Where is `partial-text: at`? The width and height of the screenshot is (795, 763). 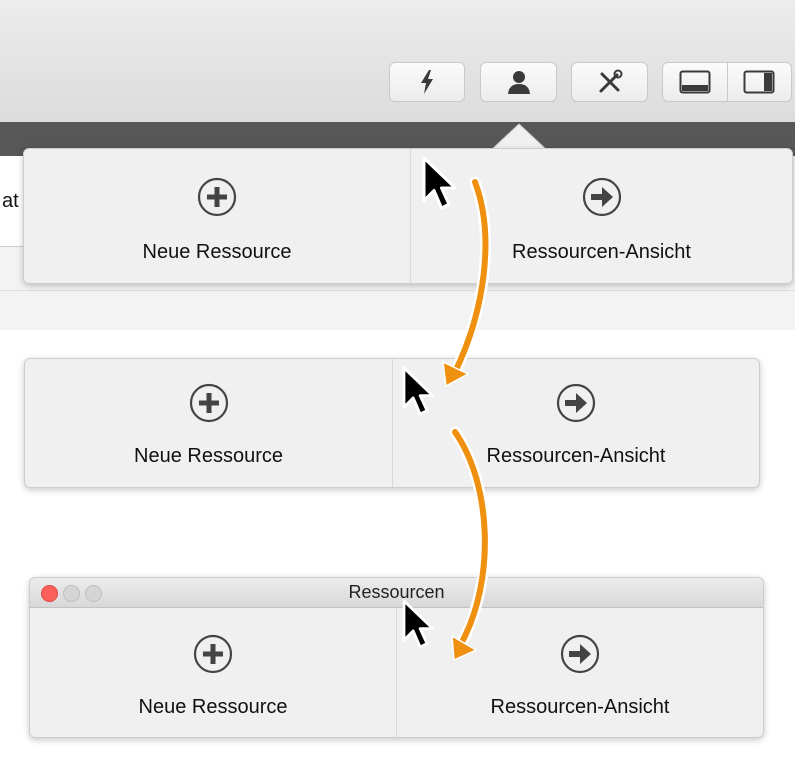
partial-text: at is located at coordinates (10, 201).